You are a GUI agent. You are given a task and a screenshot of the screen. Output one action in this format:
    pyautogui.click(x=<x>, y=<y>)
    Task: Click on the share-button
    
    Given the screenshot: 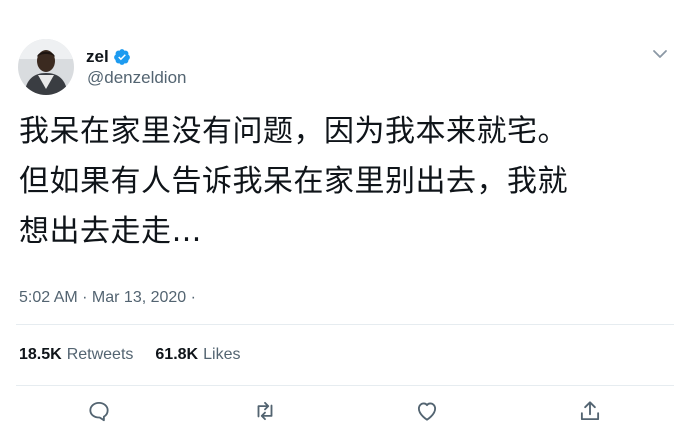 What is the action you would take?
    pyautogui.click(x=590, y=411)
    